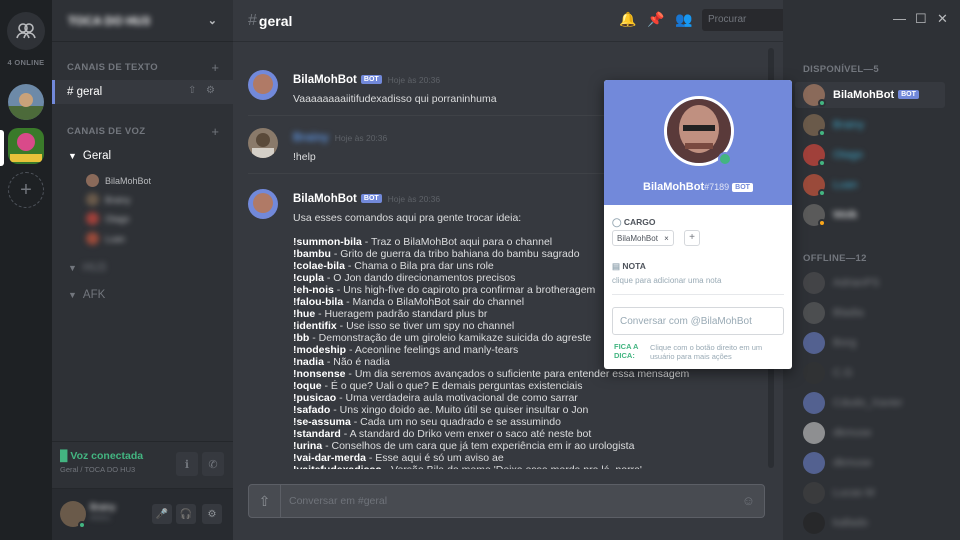 Image resolution: width=960 pixels, height=540 pixels. What do you see at coordinates (878, 217) in the screenshot?
I see `member-item: Wolk` at bounding box center [878, 217].